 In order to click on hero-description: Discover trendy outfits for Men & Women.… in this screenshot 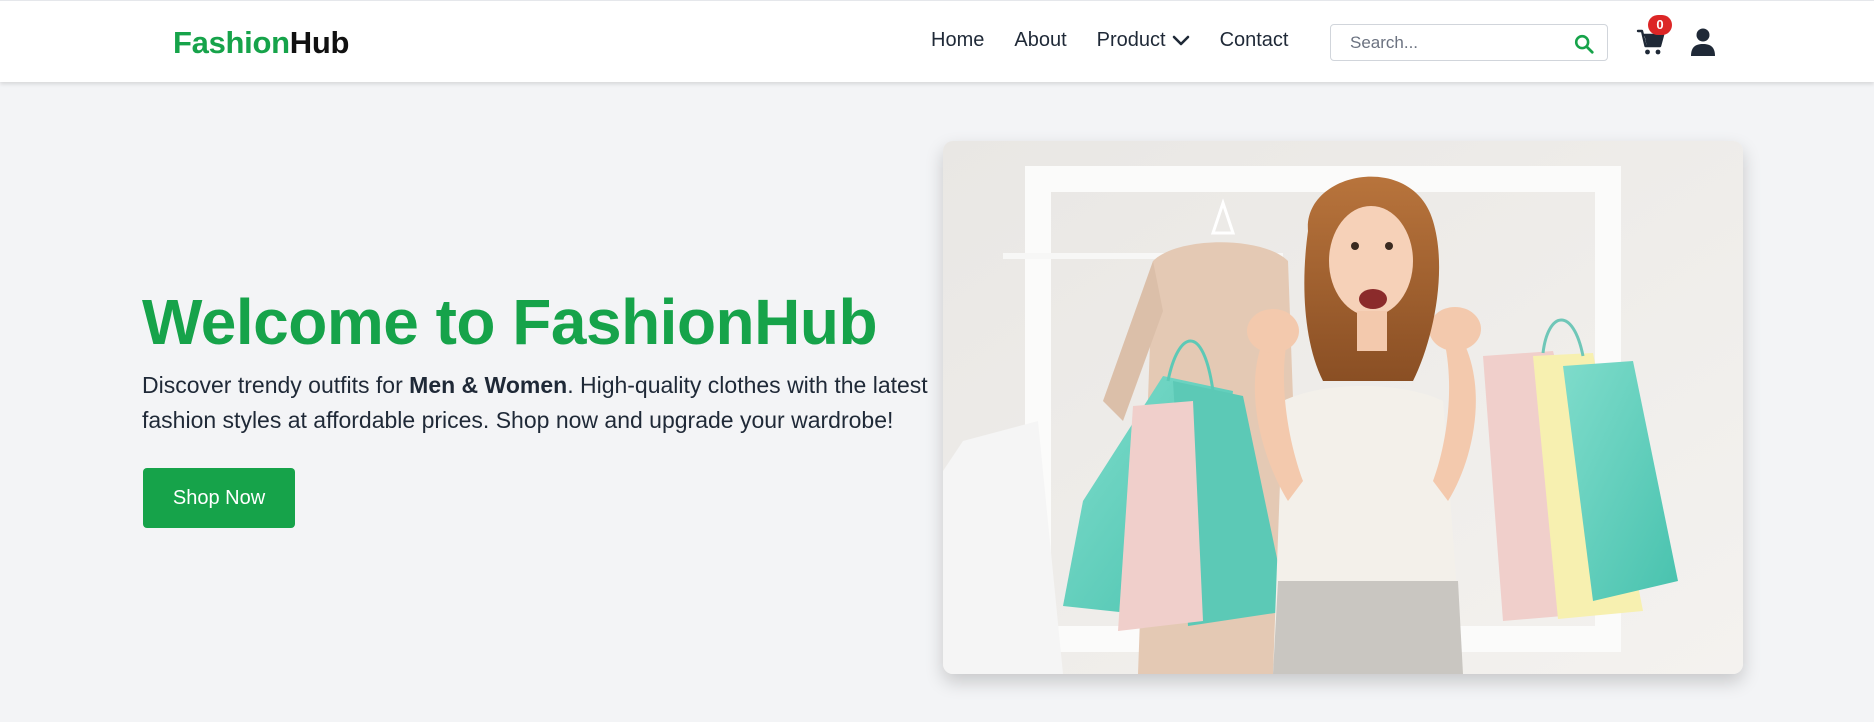, I will do `click(542, 403)`.